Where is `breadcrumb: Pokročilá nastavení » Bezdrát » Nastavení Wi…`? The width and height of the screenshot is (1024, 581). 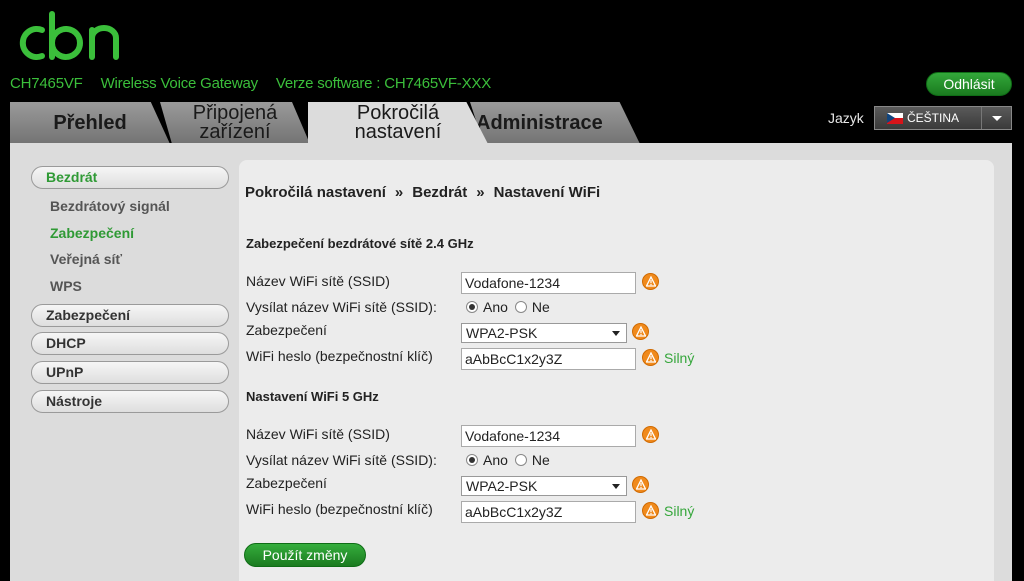
breadcrumb: Pokročilá nastavení » Bezdrát » Nastavení Wi… is located at coordinates (422, 192).